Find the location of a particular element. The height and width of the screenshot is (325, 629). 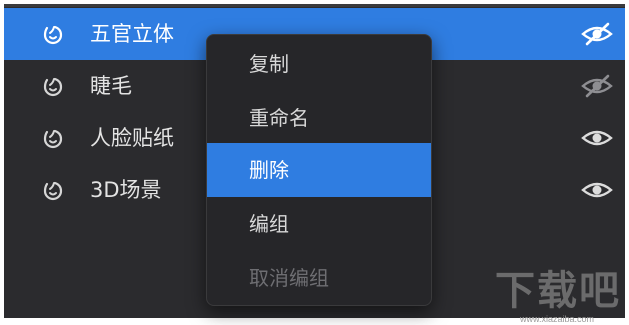

watermark-logo: 下载吧 is located at coordinates (558, 290).